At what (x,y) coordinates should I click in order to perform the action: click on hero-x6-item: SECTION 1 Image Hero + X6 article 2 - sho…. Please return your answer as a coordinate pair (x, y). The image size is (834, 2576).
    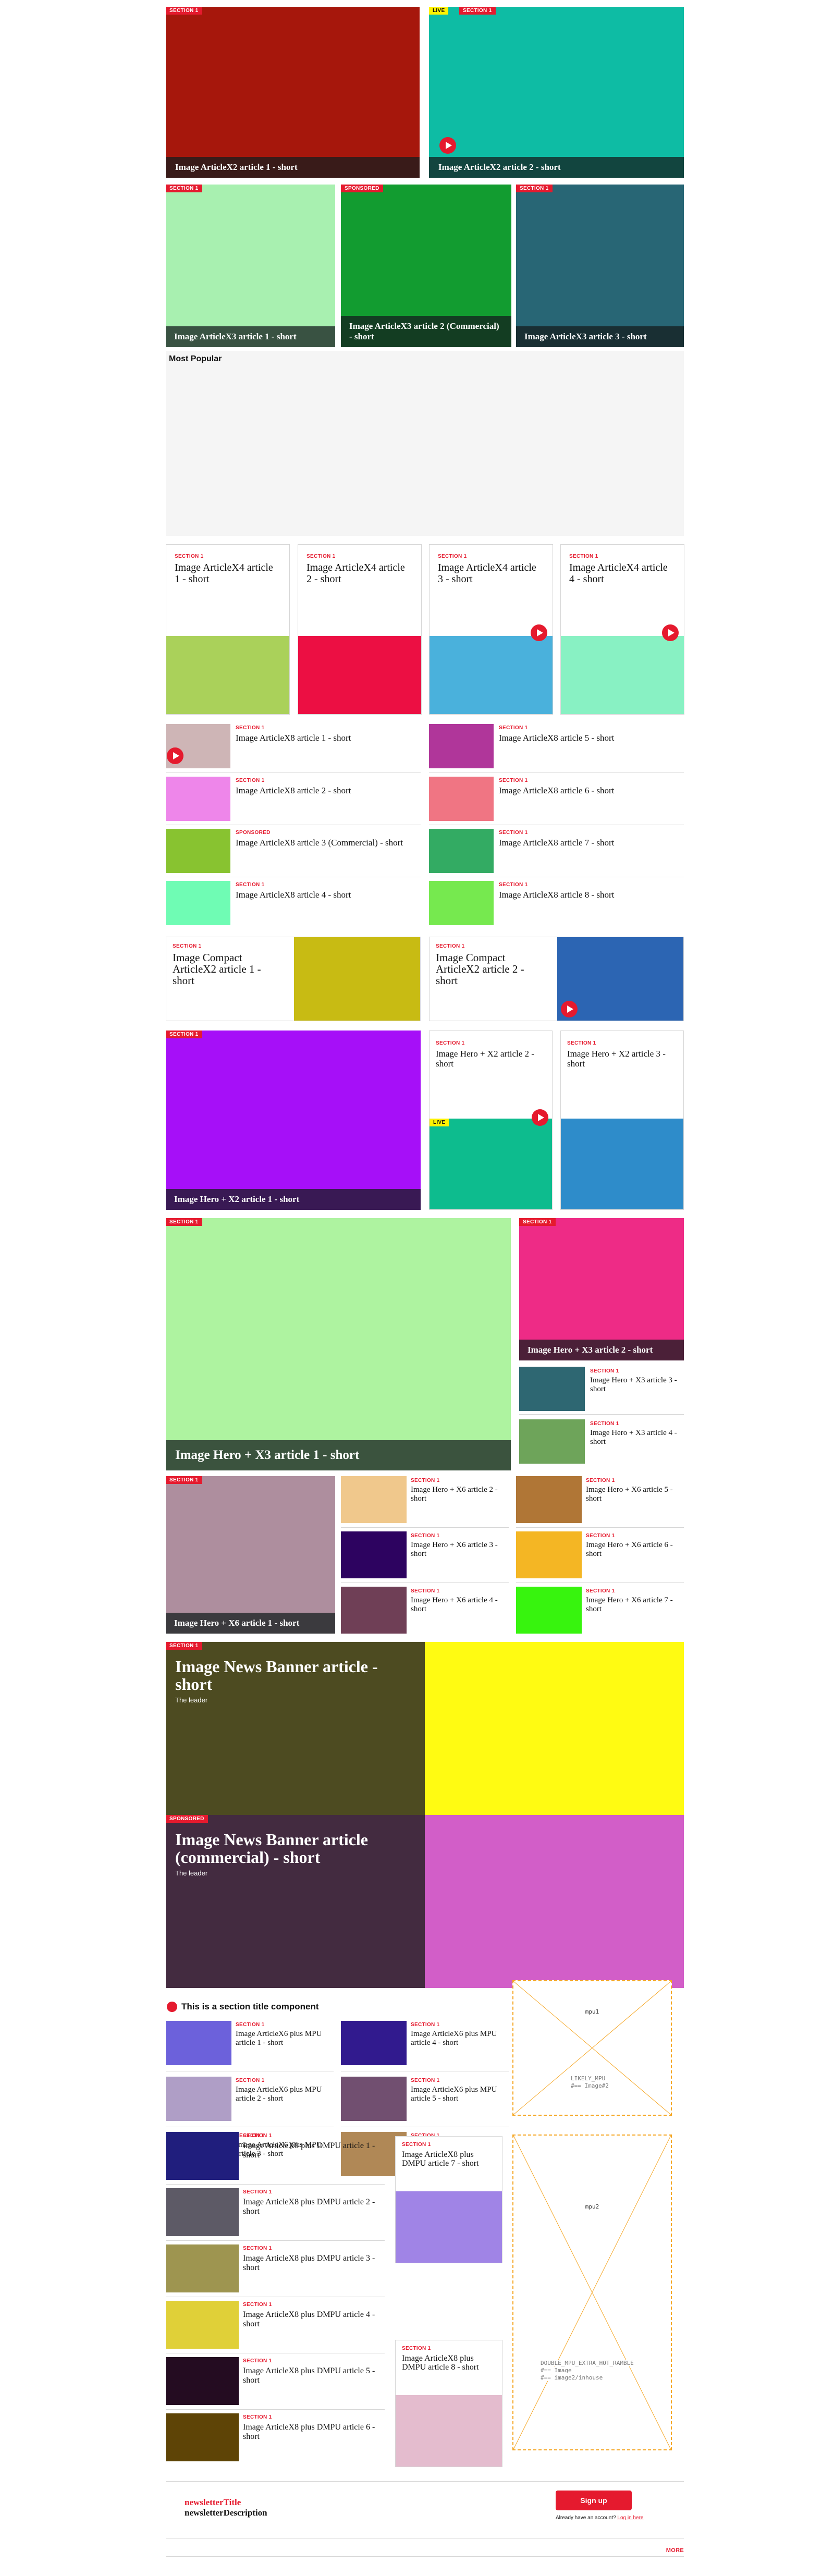
    Looking at the image, I should click on (425, 1499).